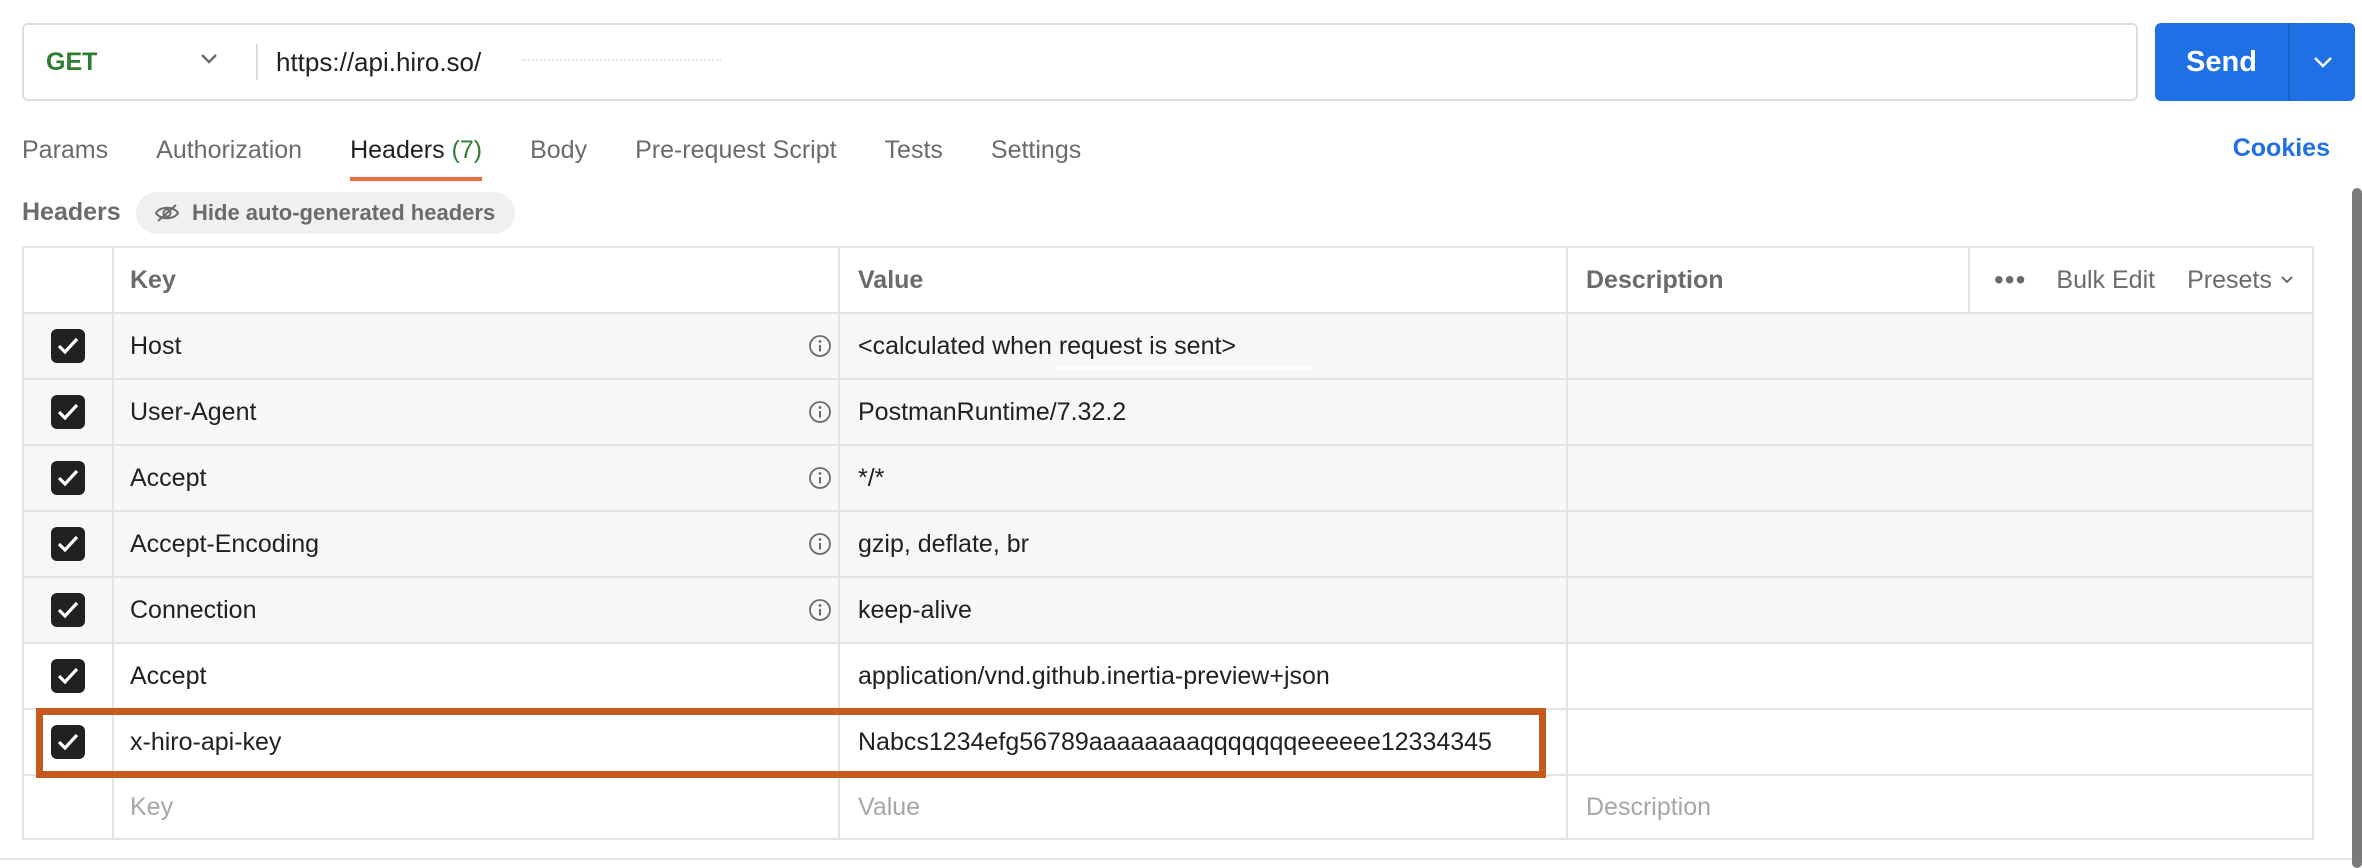  What do you see at coordinates (477, 807) in the screenshot?
I see `new-key-input: Key` at bounding box center [477, 807].